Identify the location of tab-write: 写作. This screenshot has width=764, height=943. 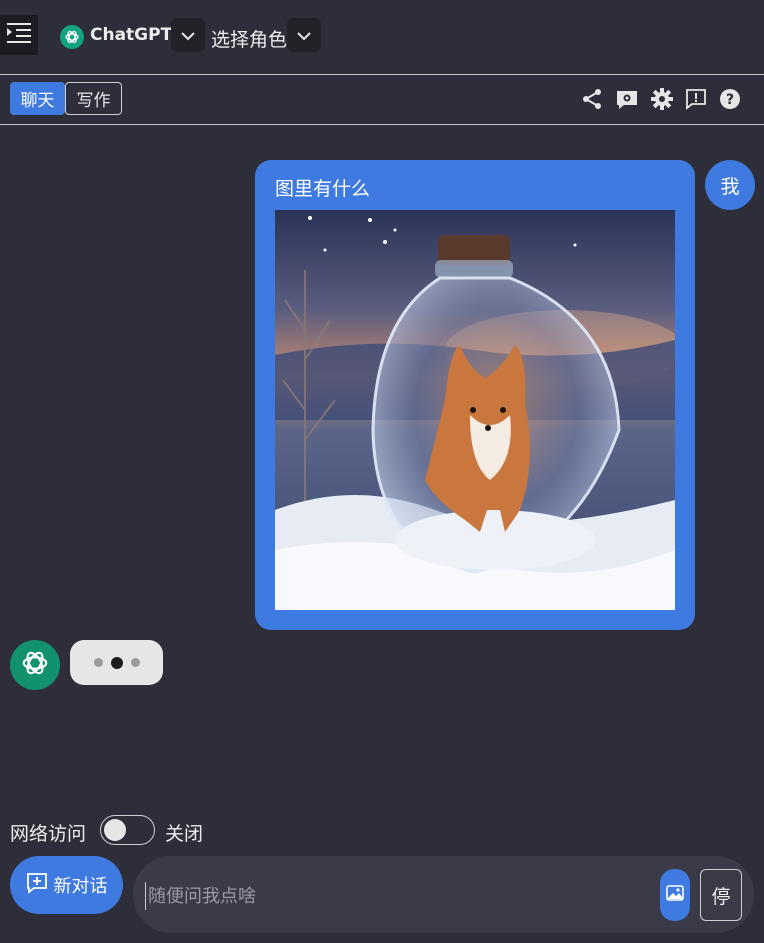
(93, 98).